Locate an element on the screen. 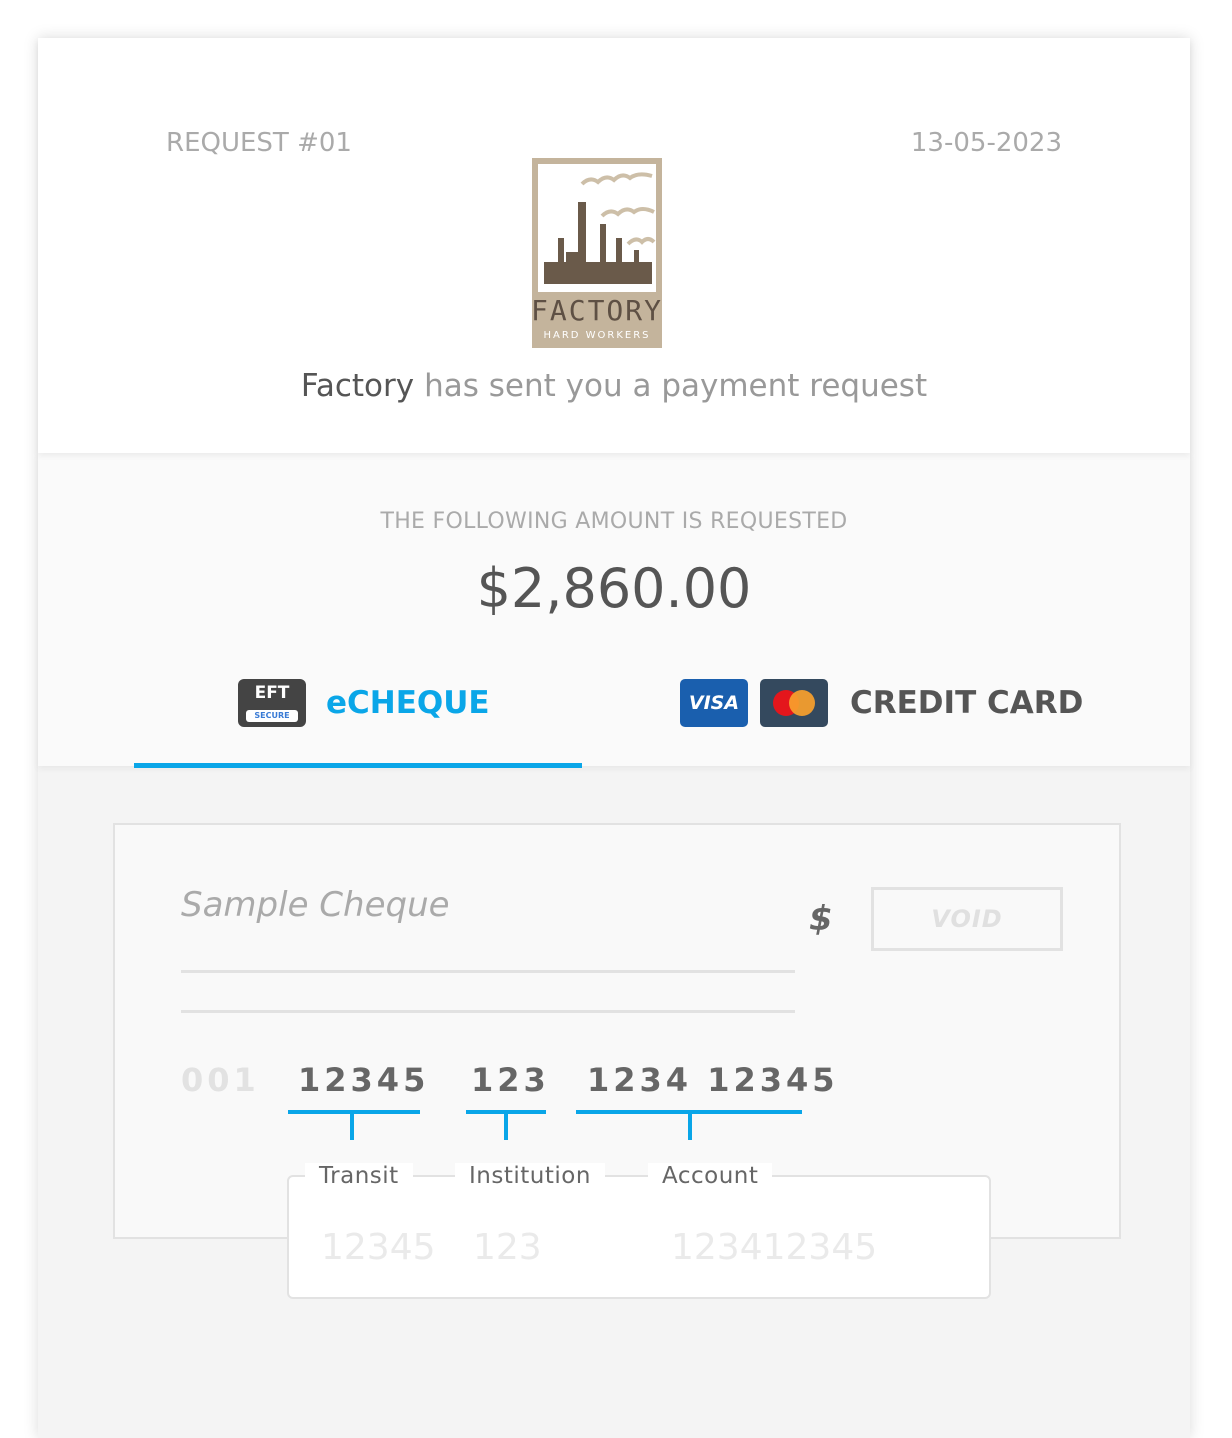 This screenshot has height=1438, width=1232. amount-label: THE FOLLOWING AMOUNT IS REQUESTED is located at coordinates (614, 521).